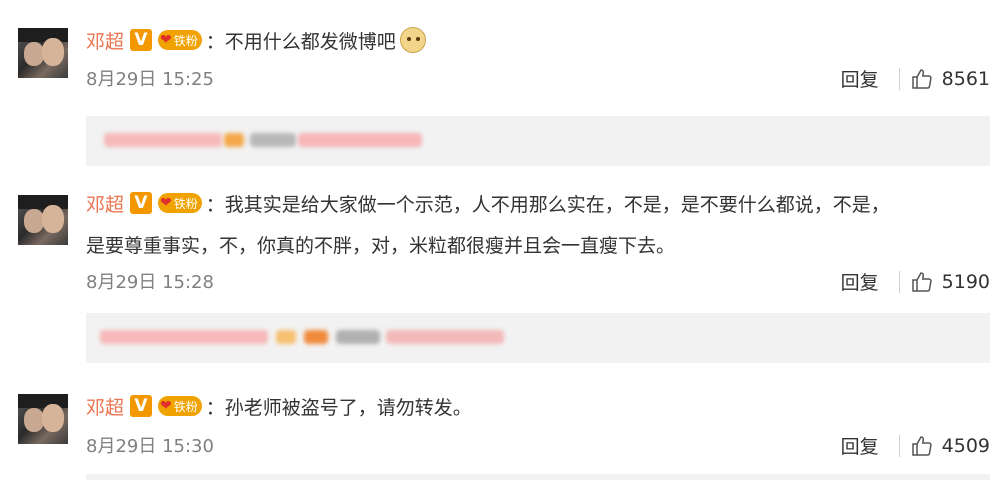 The width and height of the screenshot is (1000, 480). I want to click on like-count: 4509, so click(965, 445).